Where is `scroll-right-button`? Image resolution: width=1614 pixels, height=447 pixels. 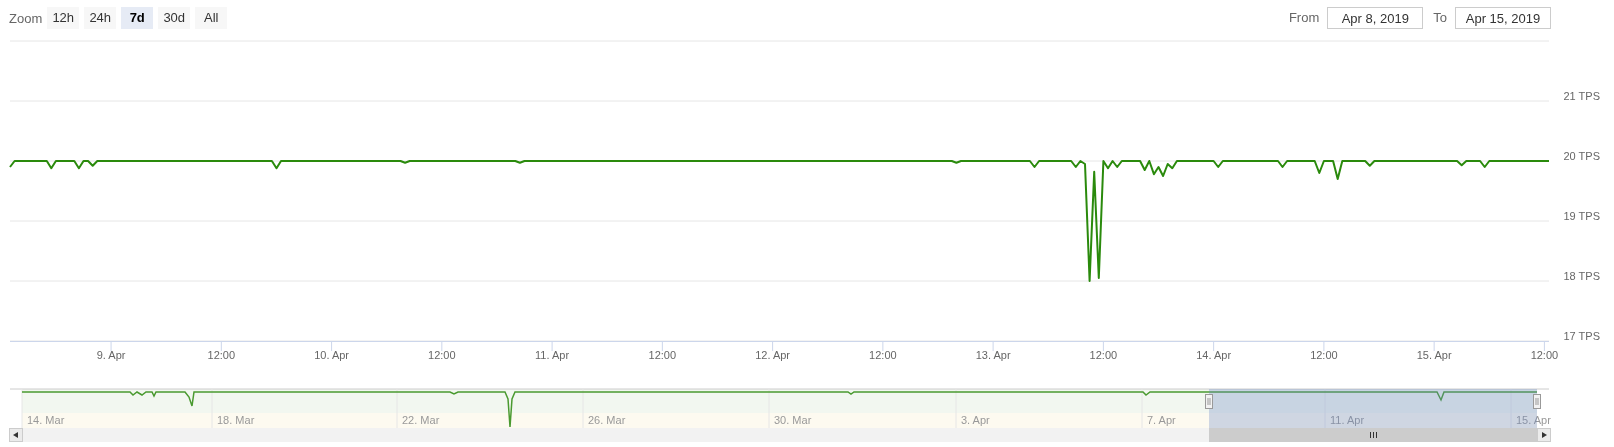 scroll-right-button is located at coordinates (1544, 435).